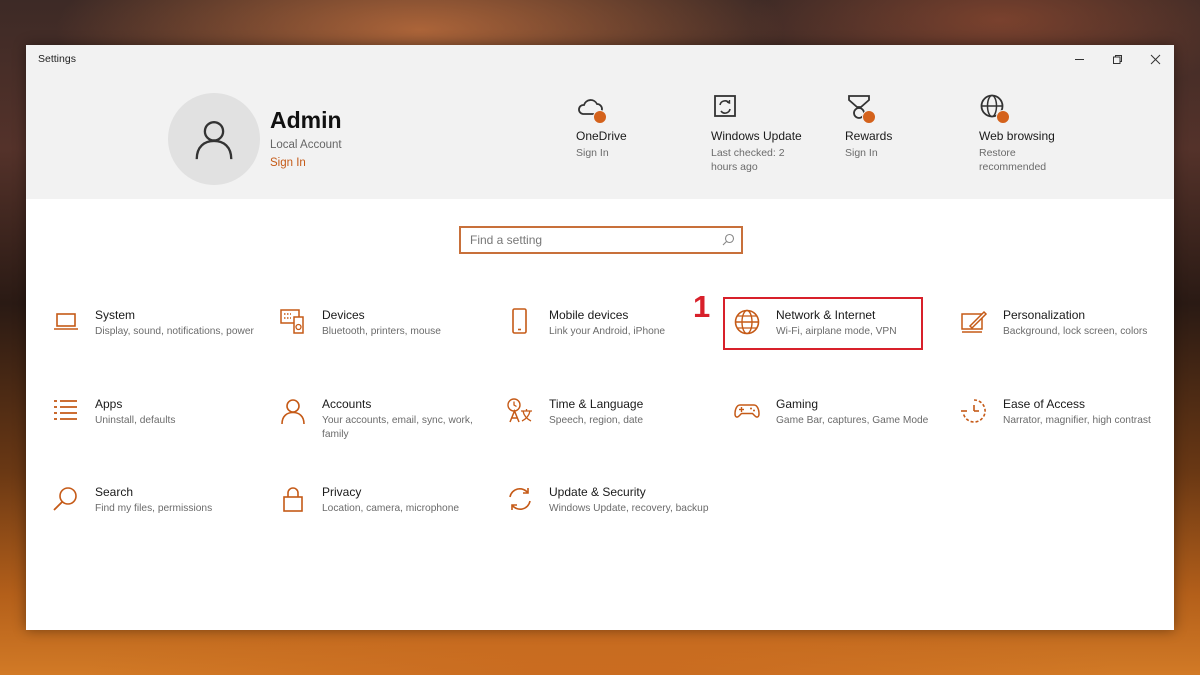  What do you see at coordinates (65, 410) in the screenshot?
I see `list-icon` at bounding box center [65, 410].